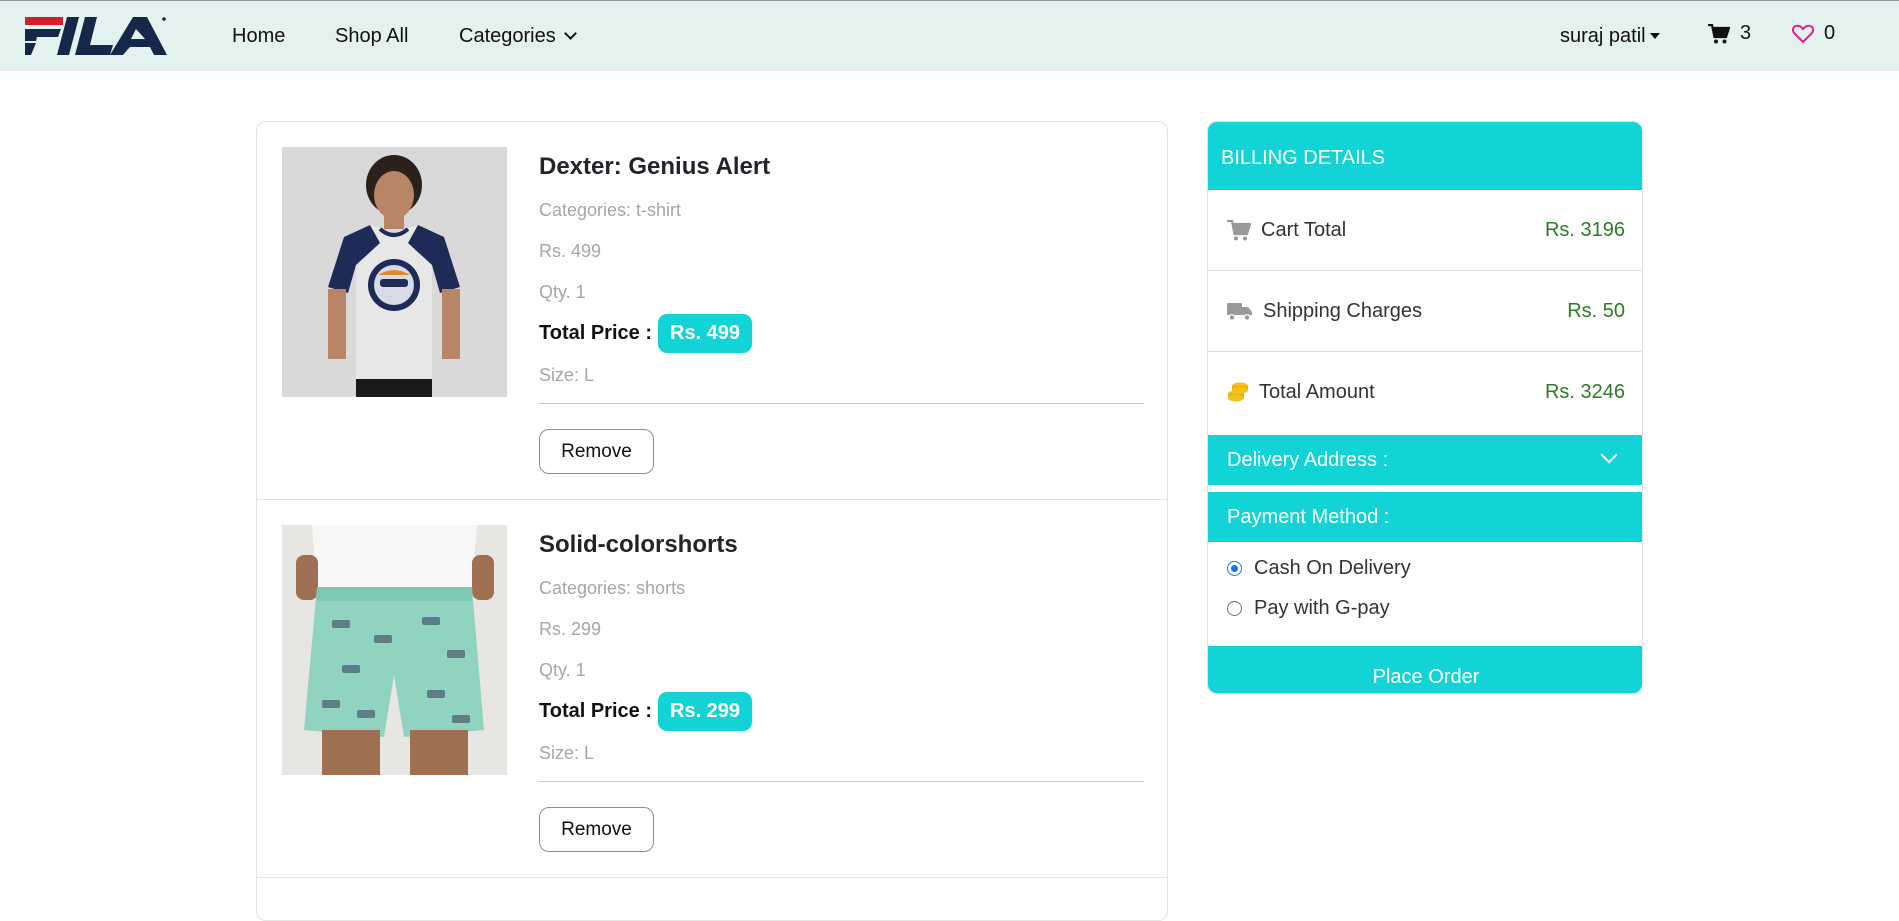 This screenshot has width=1899, height=921. Describe the element at coordinates (96, 36) in the screenshot. I see `fila-logo` at that location.